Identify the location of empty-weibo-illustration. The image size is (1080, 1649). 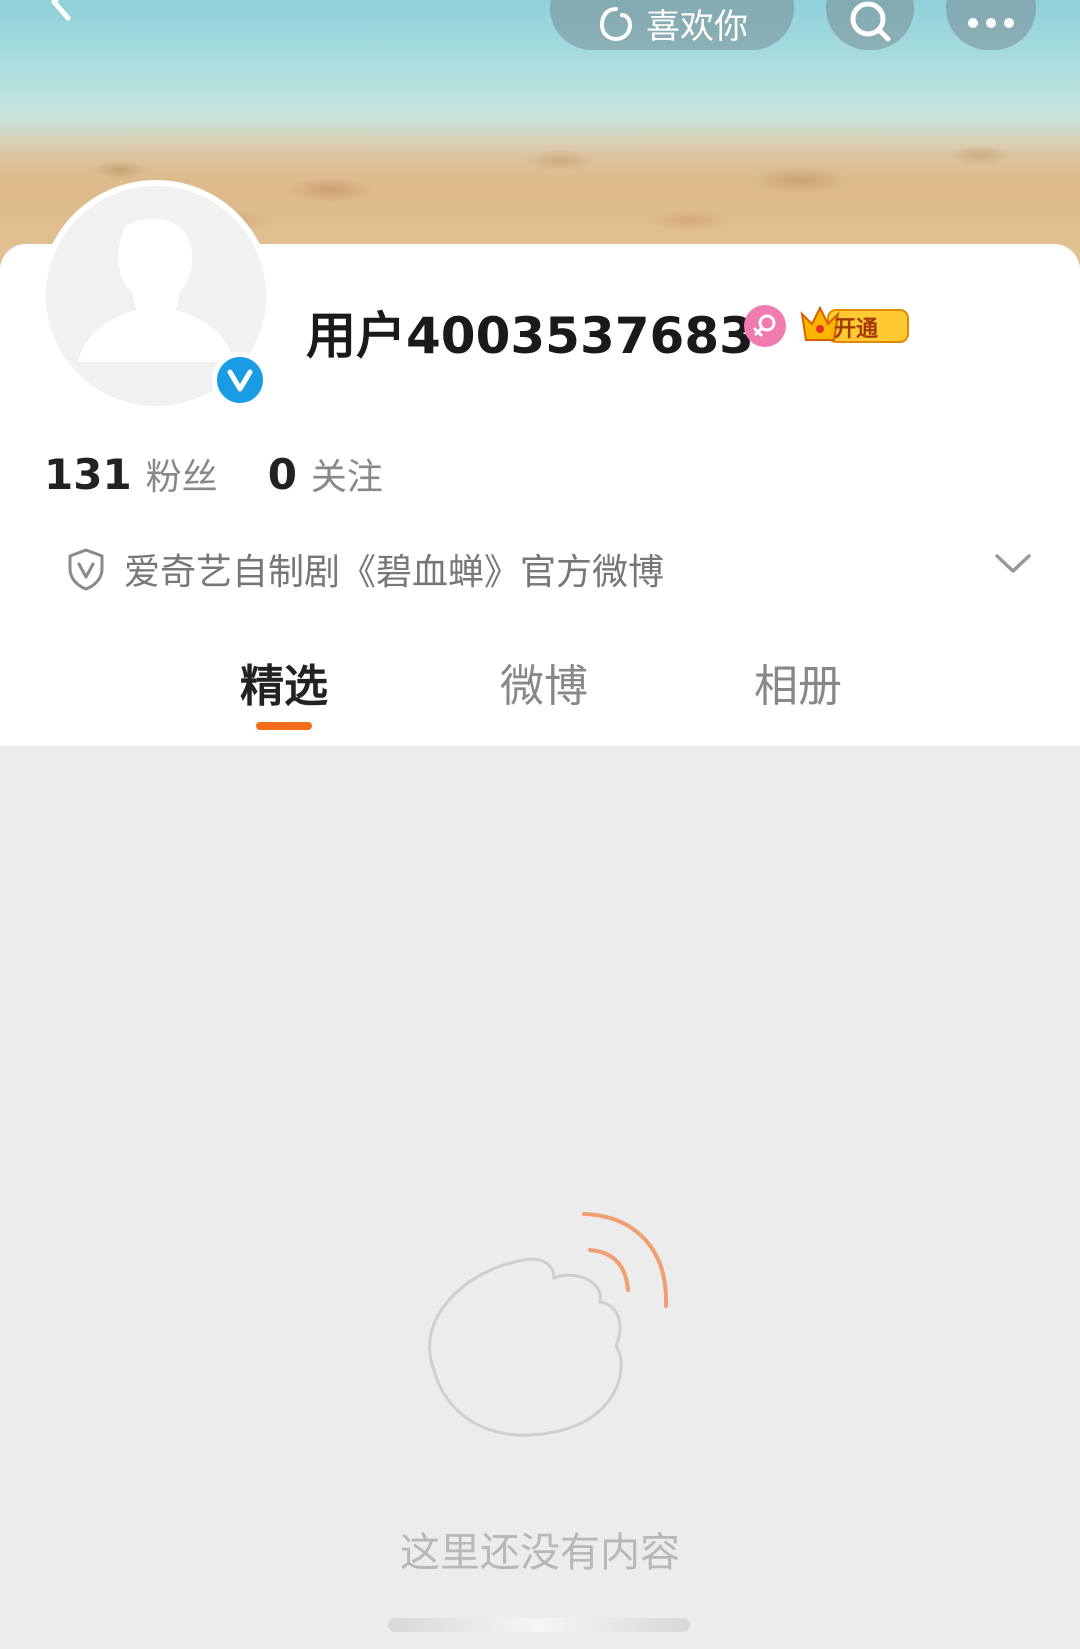
(549, 1332).